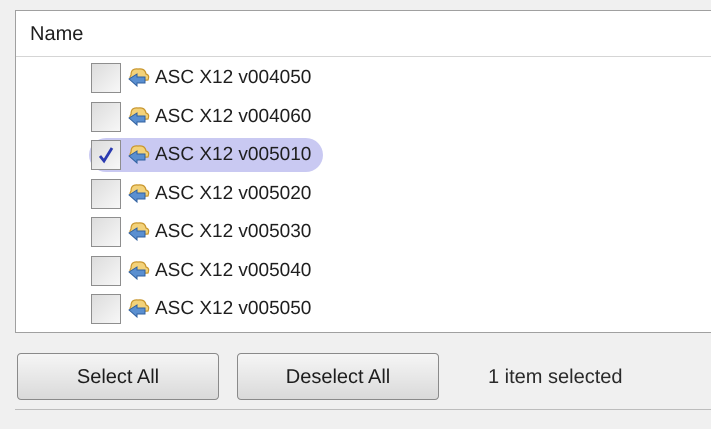 This screenshot has height=429, width=711. I want to click on item-label: ASC X12 v004060, so click(233, 116).